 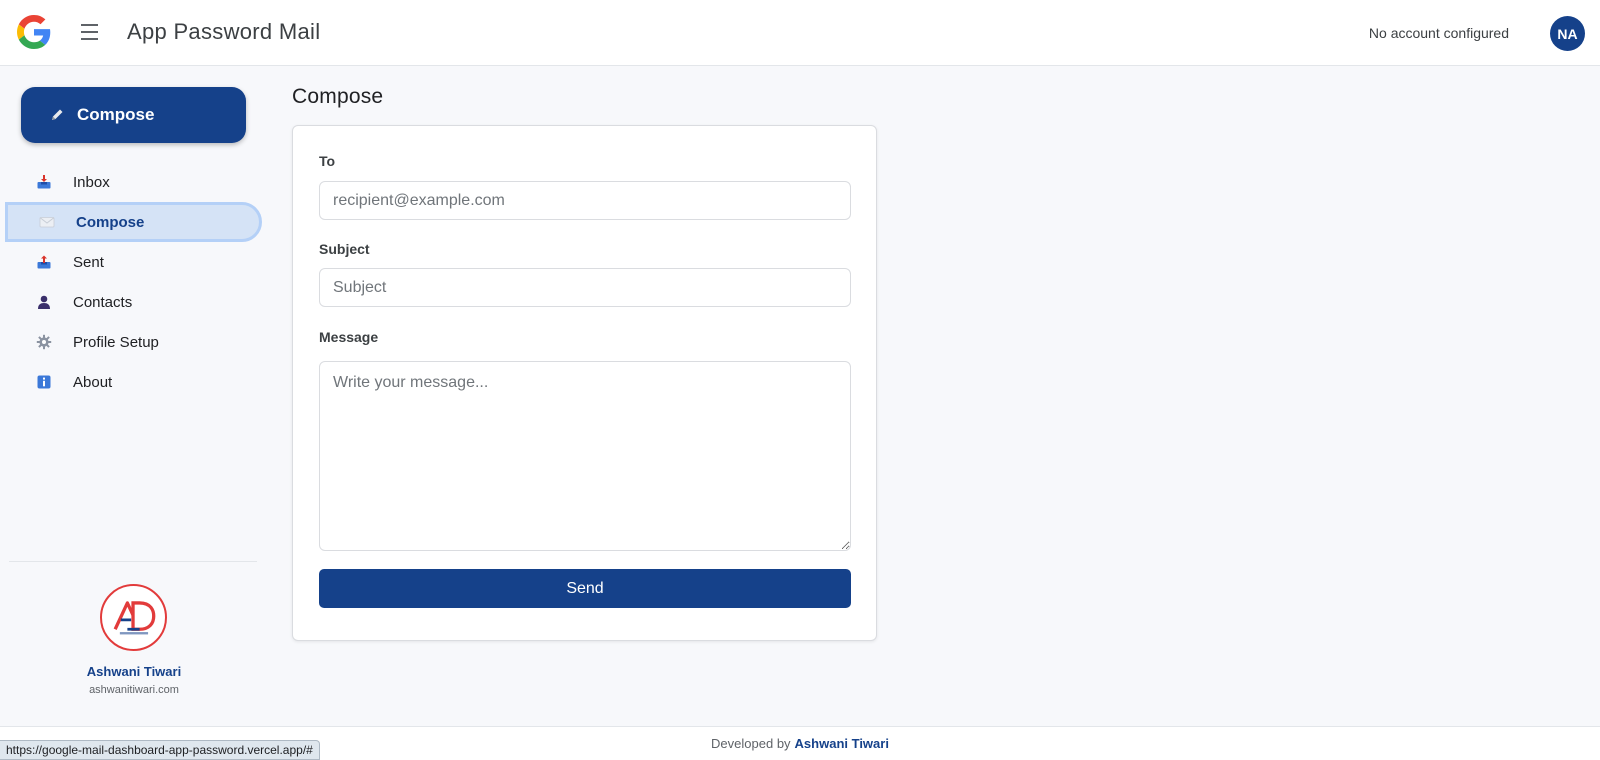 I want to click on footer-developer-link: Ashwani Tiwari, so click(x=842, y=743).